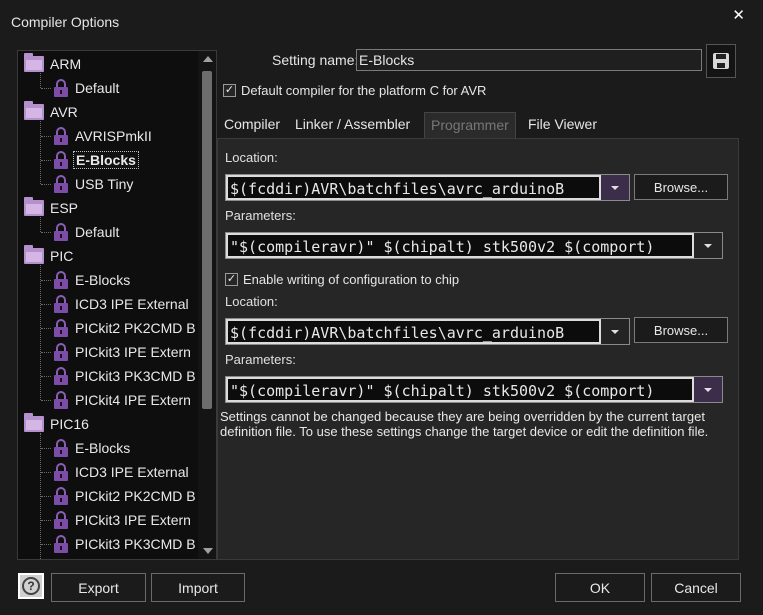 The width and height of the screenshot is (763, 615). I want to click on location-combo: $(fcddir)AVR\batchfiles\avrc_arduinoB, so click(427, 187).